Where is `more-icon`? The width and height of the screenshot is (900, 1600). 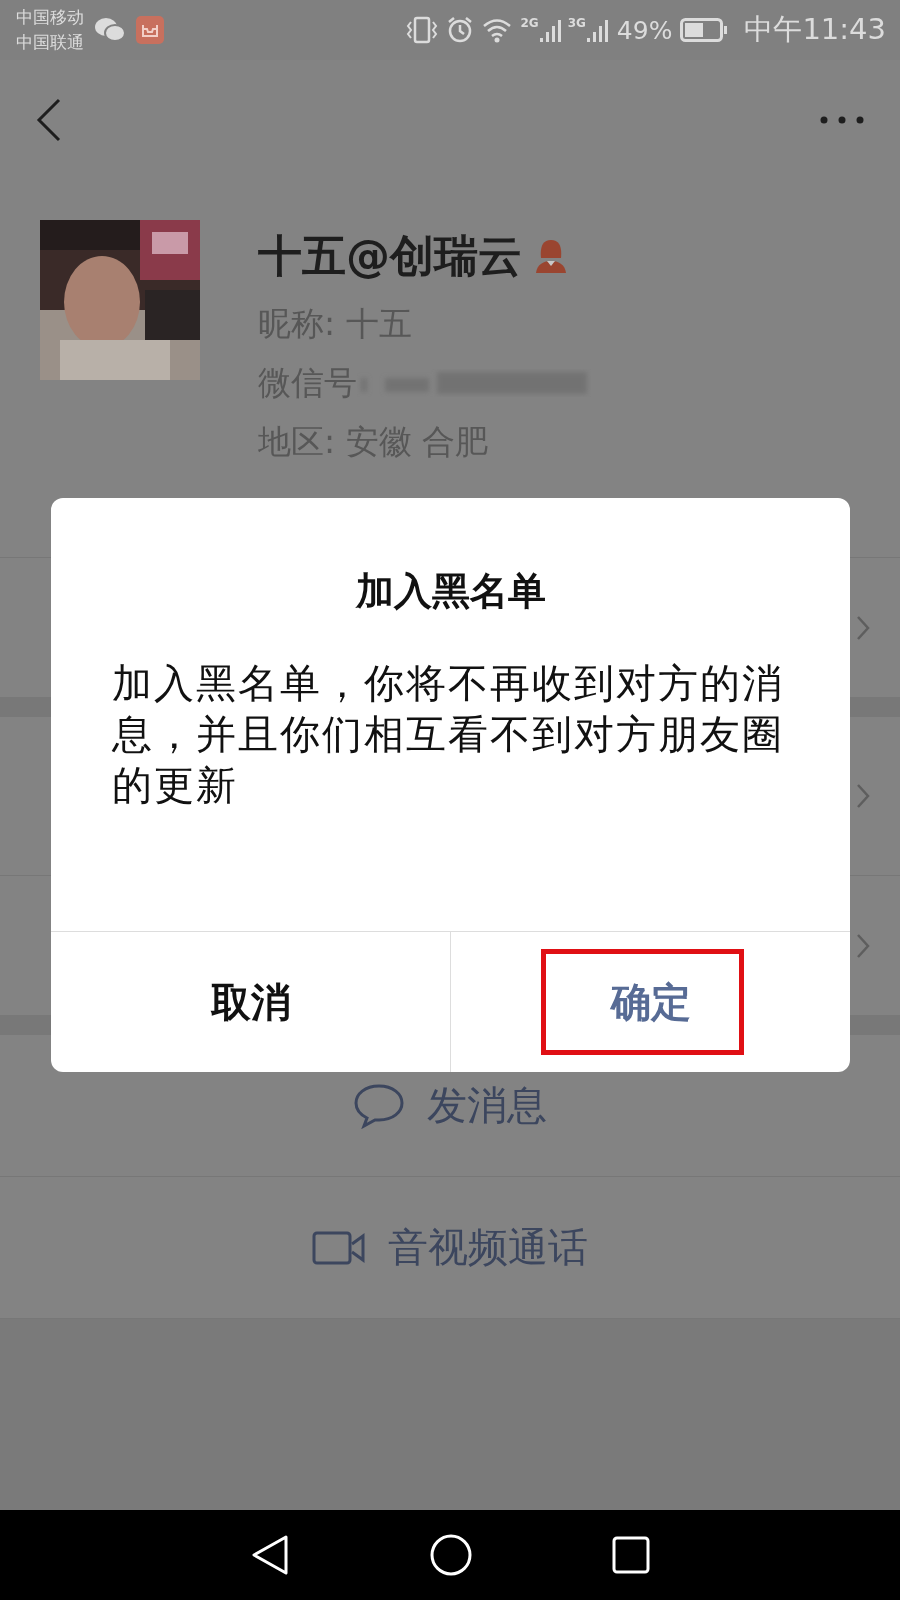
more-icon is located at coordinates (842, 120).